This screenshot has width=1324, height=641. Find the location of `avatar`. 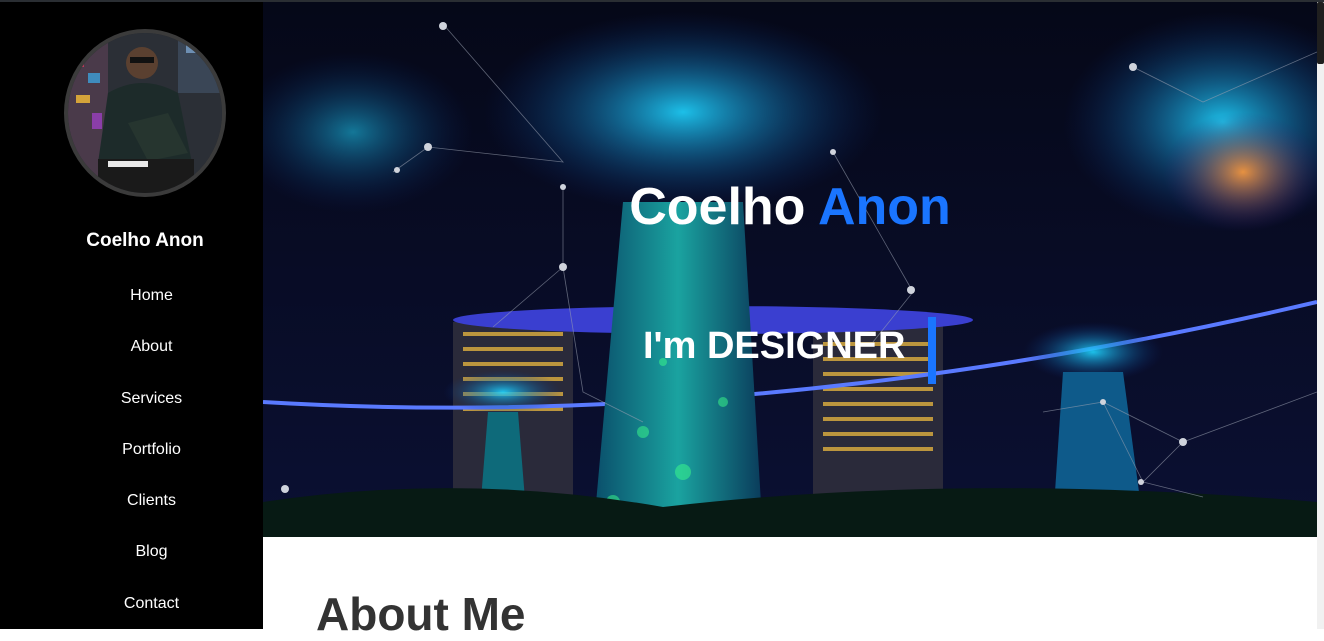

avatar is located at coordinates (145, 113).